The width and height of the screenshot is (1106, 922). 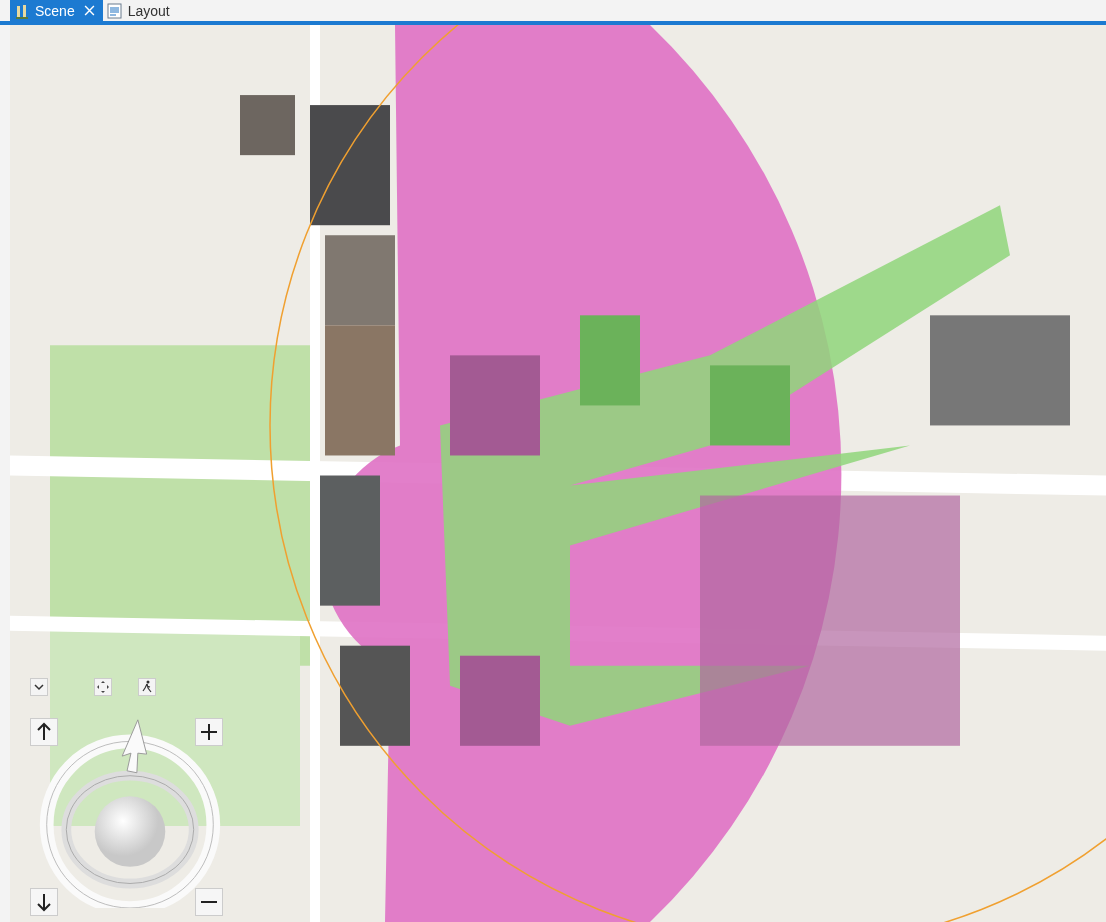 I want to click on walking-person-icon, so click(x=147, y=687).